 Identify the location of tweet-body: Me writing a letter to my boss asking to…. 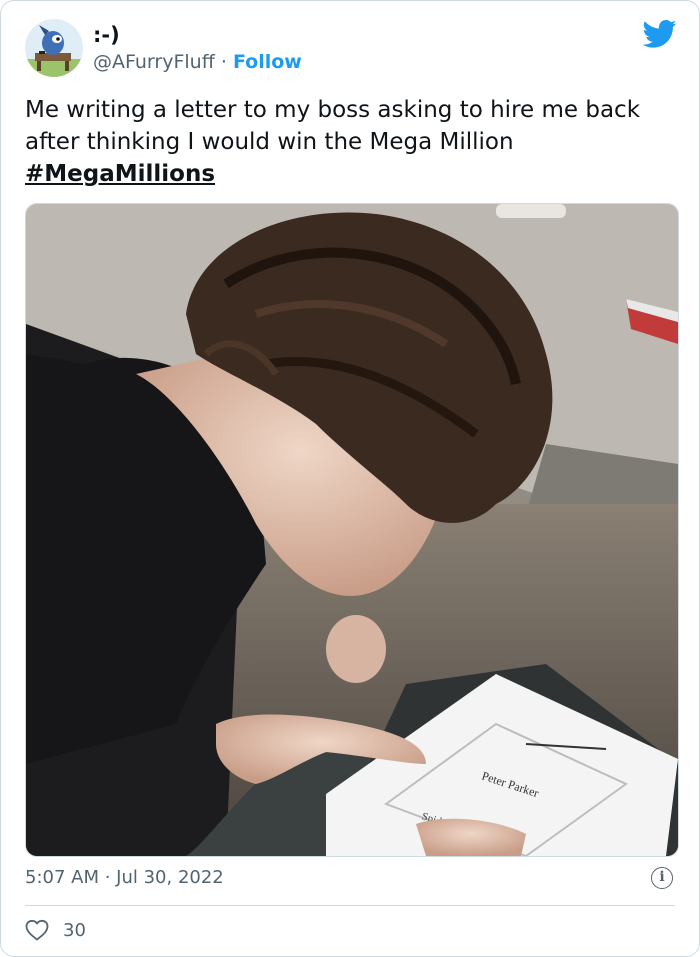
(333, 126).